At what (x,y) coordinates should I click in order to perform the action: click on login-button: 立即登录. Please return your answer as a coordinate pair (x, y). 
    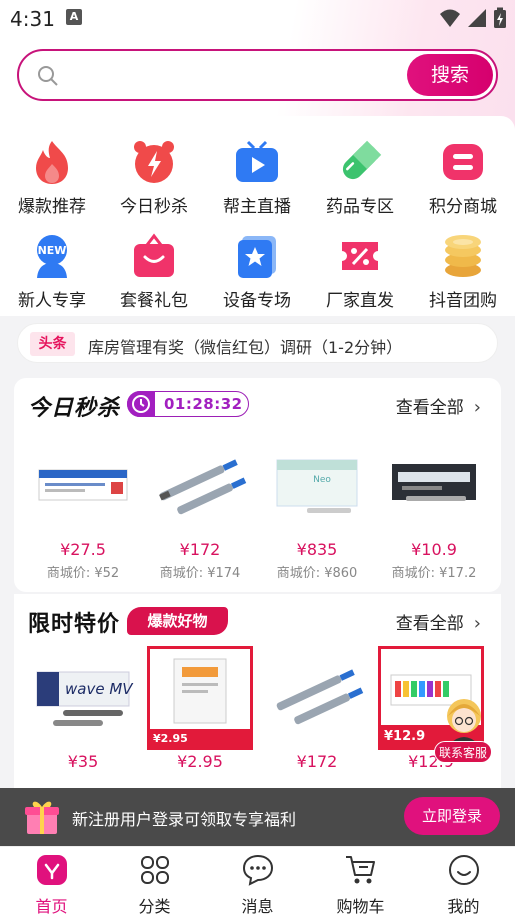
    Looking at the image, I should click on (452, 816).